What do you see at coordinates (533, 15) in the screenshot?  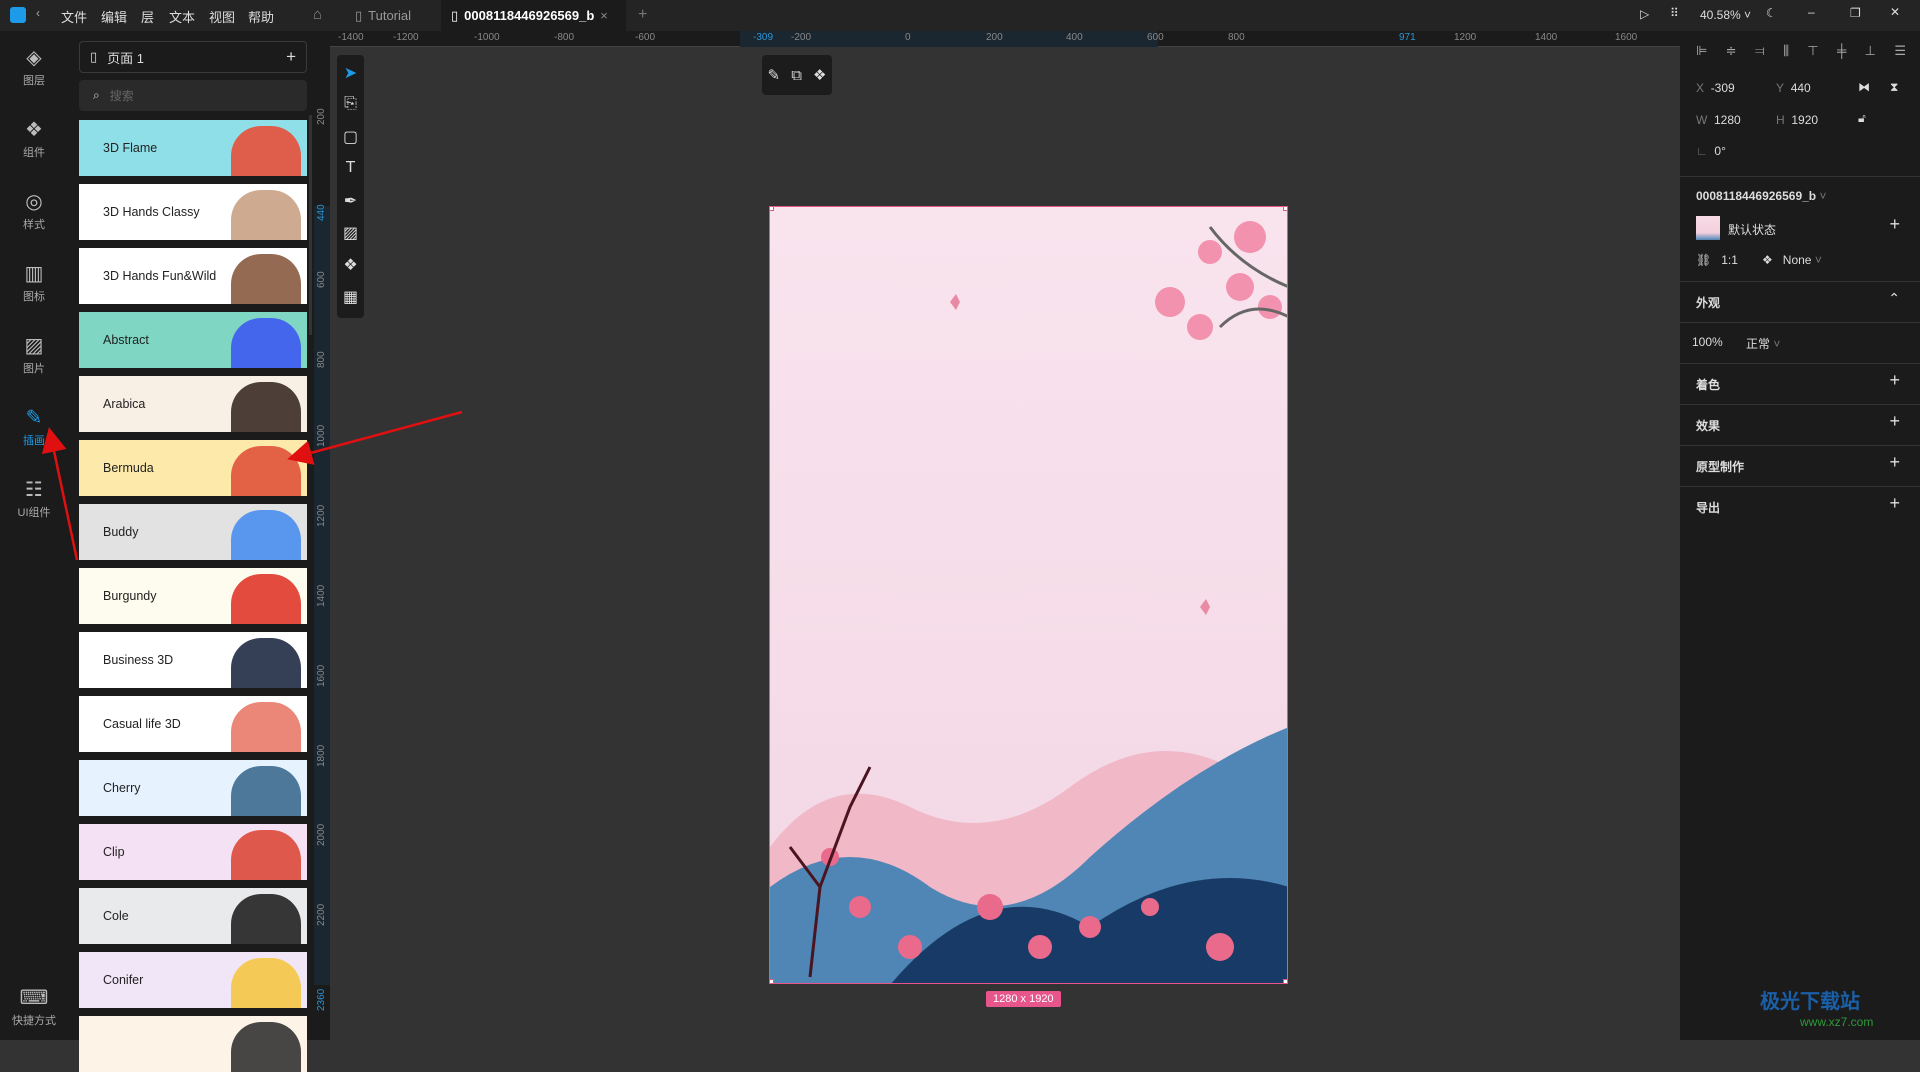 I see `tab-document: ▯ 0008118446926569_b ×` at bounding box center [533, 15].